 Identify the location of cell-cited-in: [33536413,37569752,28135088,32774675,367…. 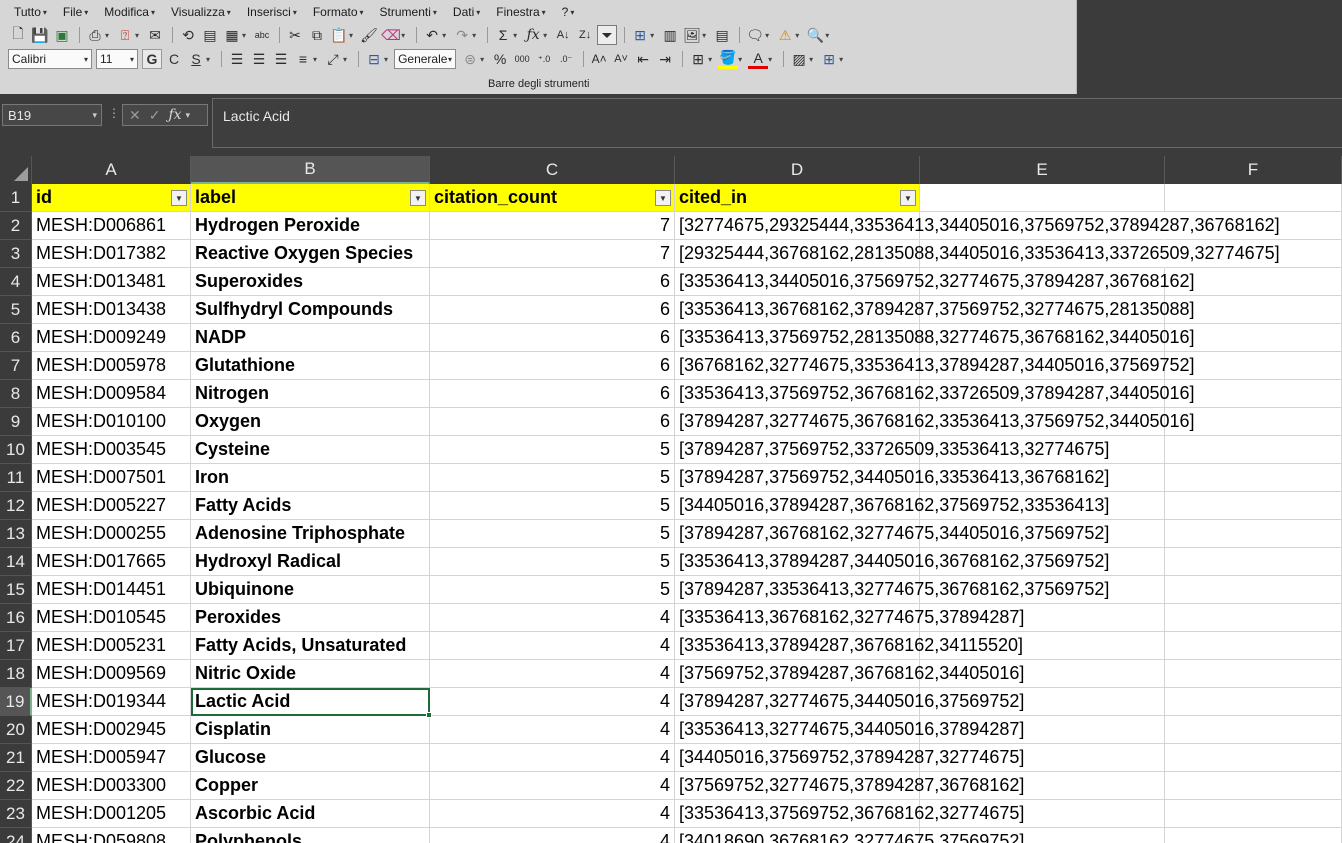
(935, 338).